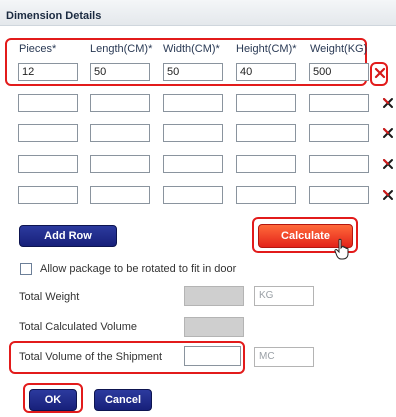 The width and height of the screenshot is (396, 417). Describe the element at coordinates (214, 327) in the screenshot. I see `total-calculated-volume-field` at that location.